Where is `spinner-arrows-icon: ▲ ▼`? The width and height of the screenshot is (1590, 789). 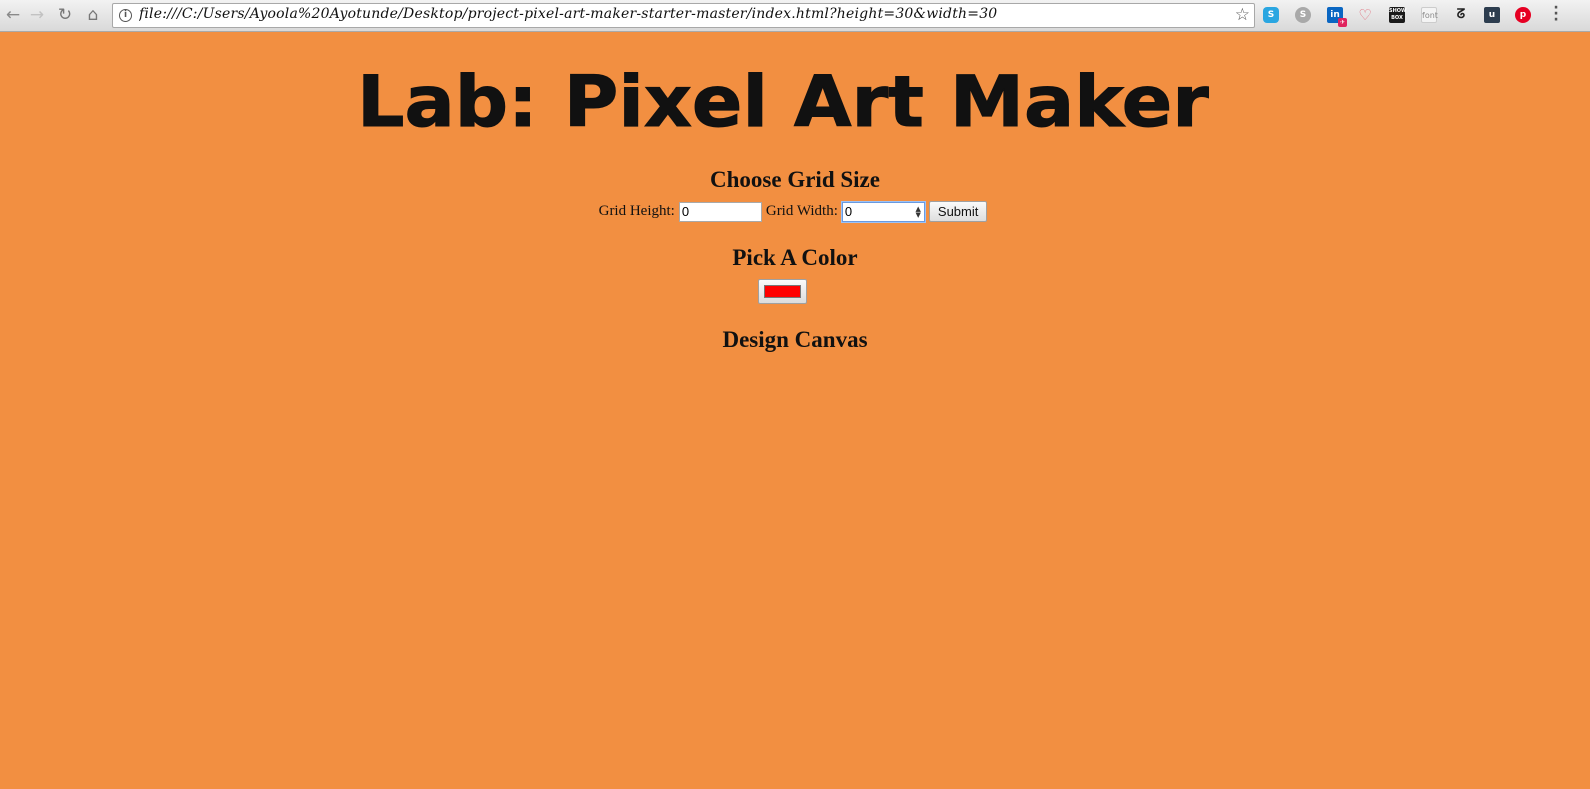
spinner-arrows-icon: ▲ ▼ is located at coordinates (918, 211).